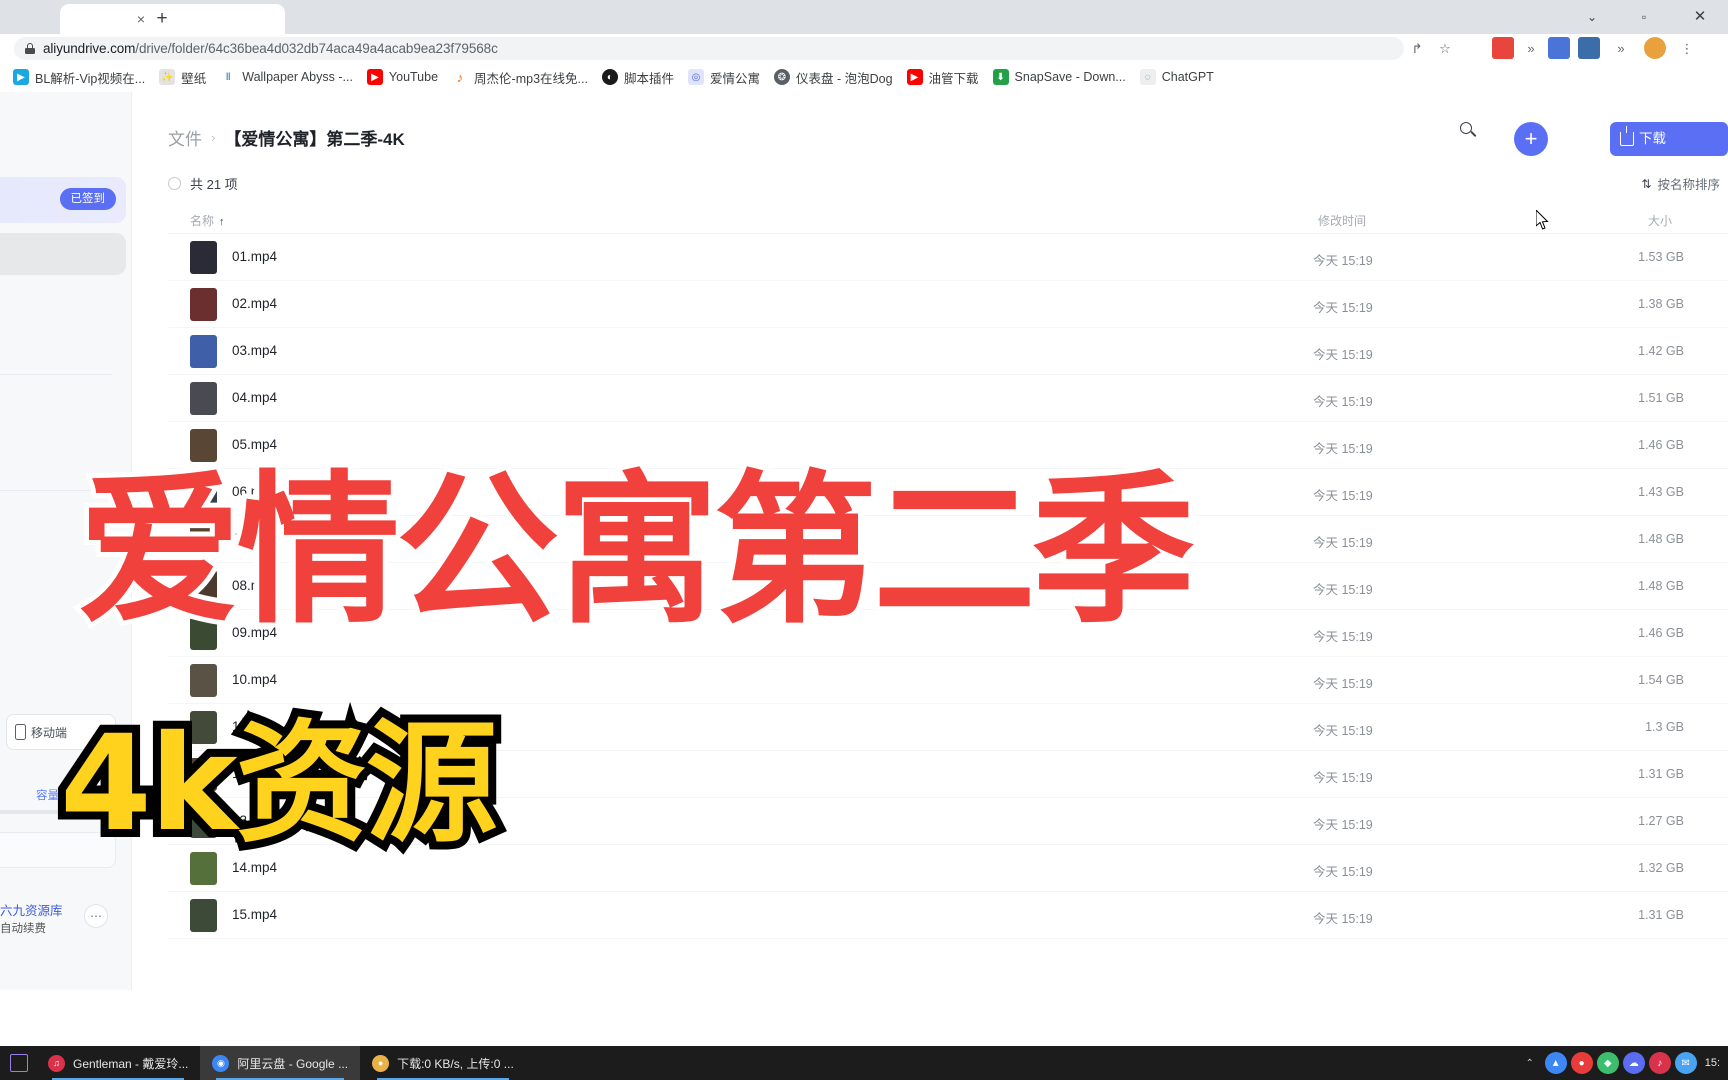 The image size is (1728, 1080). I want to click on file-size: 1.31 GB, so click(1661, 774).